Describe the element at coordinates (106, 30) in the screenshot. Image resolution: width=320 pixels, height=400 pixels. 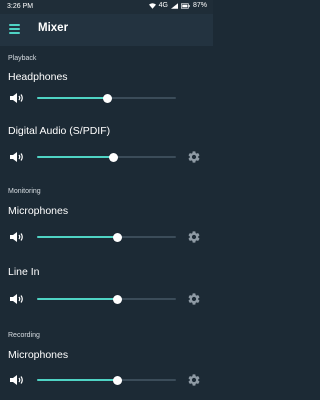
I see `app-bar: Mixer` at that location.